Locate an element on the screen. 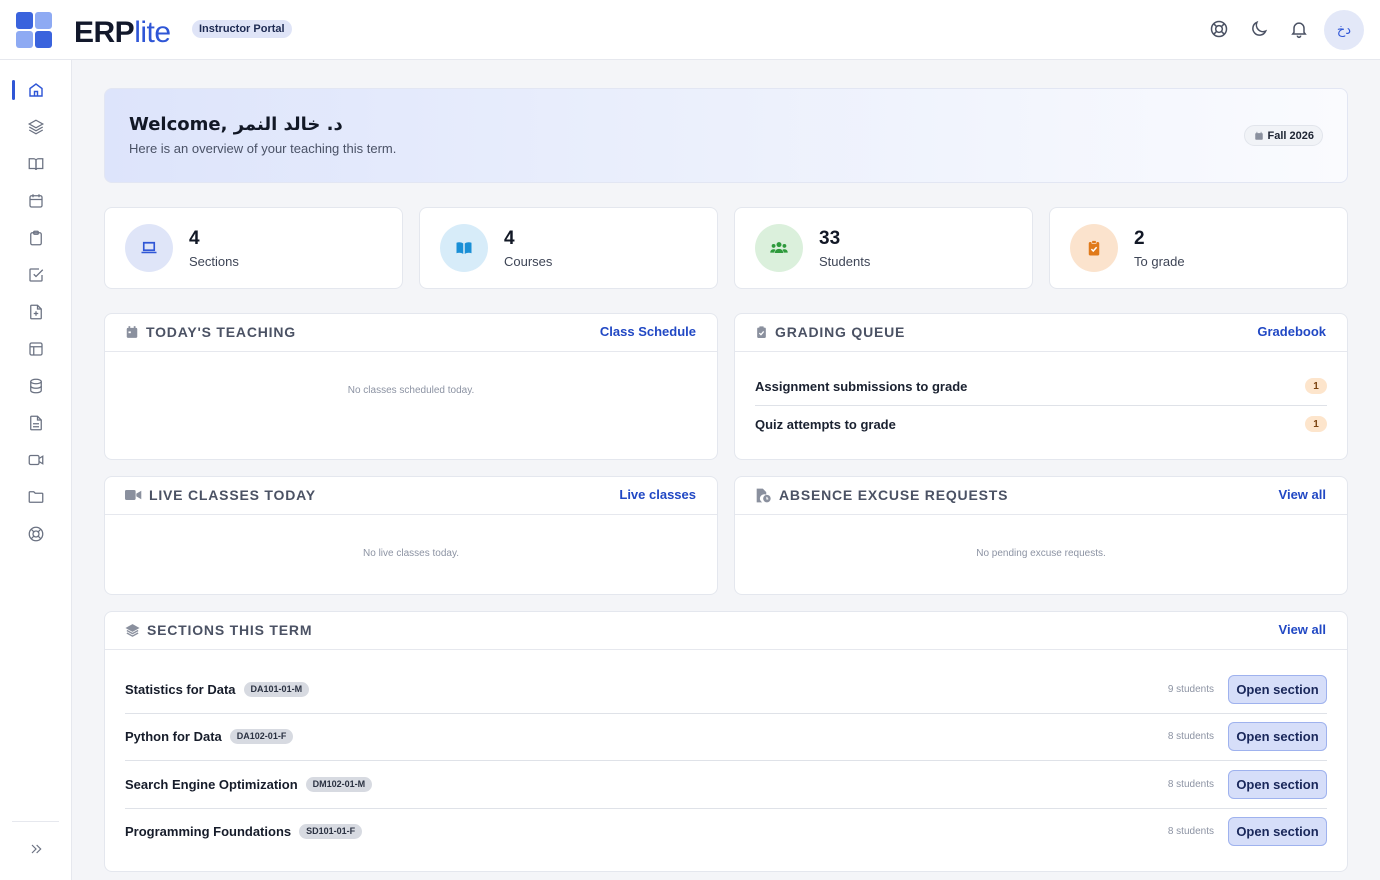  section-name: Python for Data is located at coordinates (173, 736).